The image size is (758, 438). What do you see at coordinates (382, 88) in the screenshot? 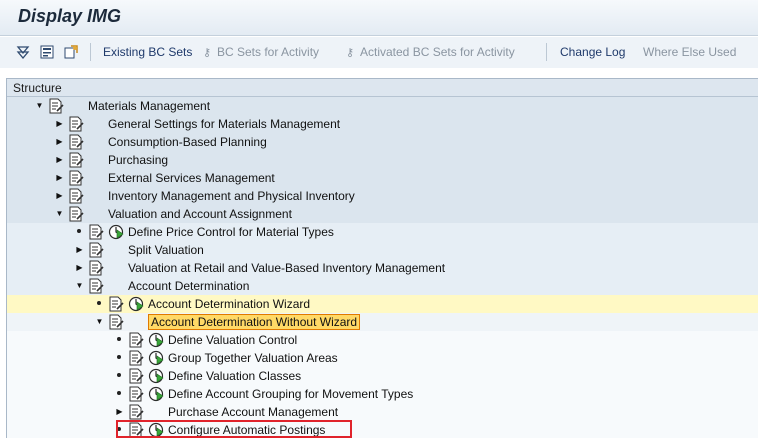
I see `tree-column-header: Structure` at bounding box center [382, 88].